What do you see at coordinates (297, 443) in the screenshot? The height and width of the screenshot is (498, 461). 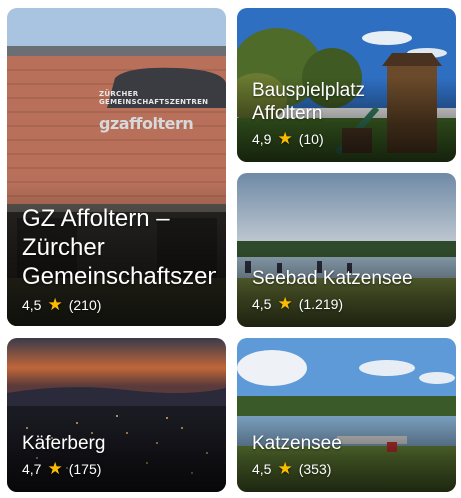 I see `place-title: Katzensee` at bounding box center [297, 443].